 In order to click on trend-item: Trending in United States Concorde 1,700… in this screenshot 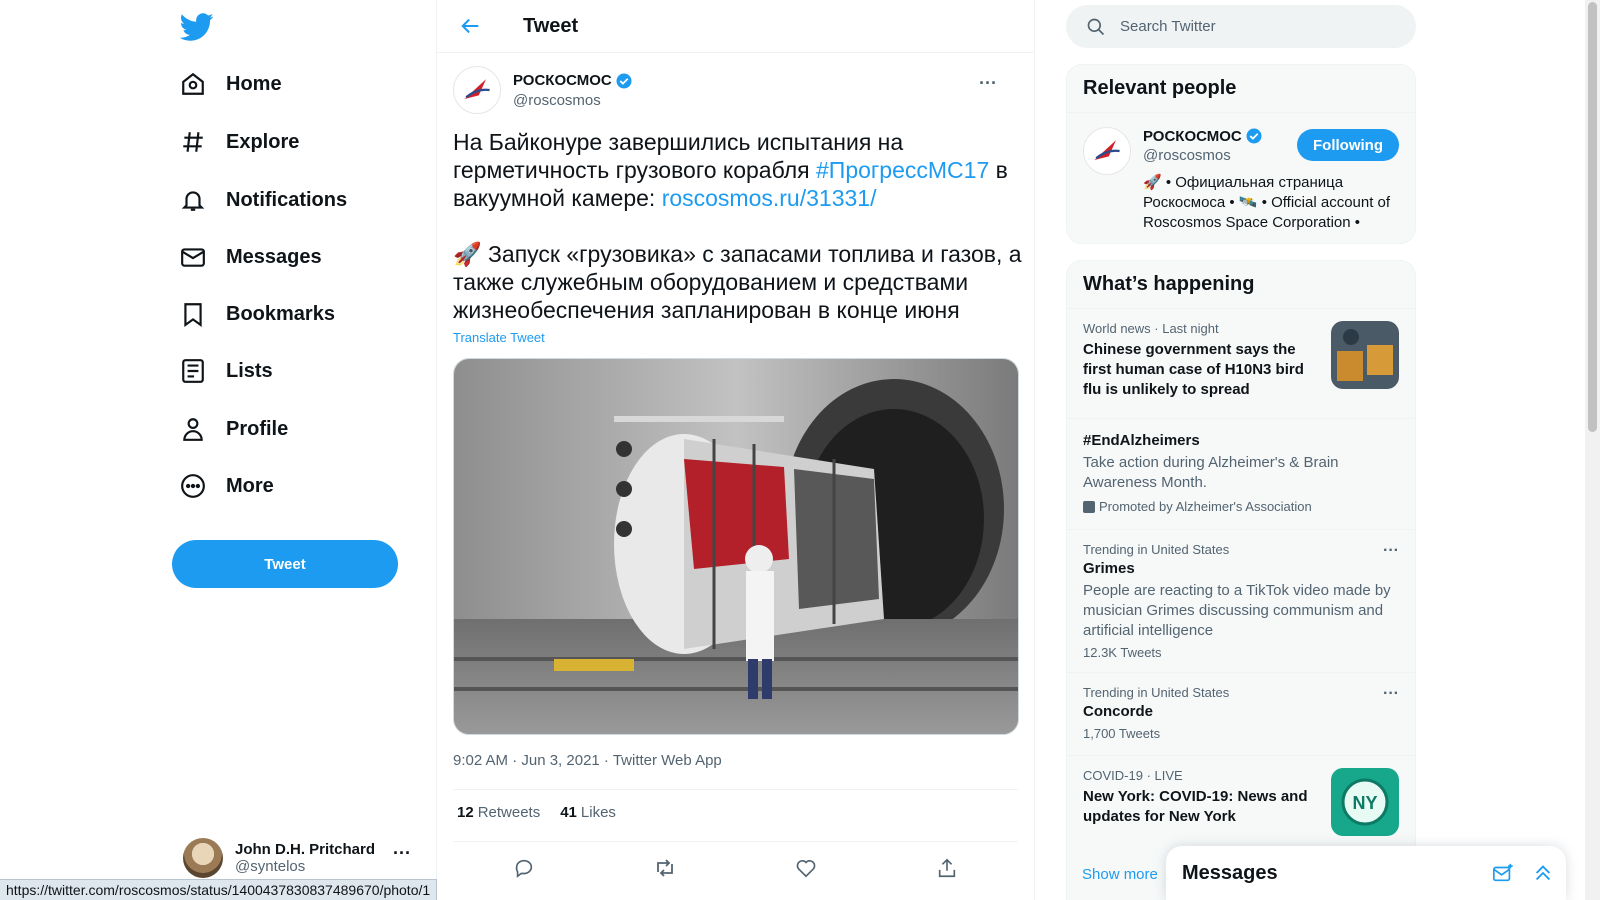, I will do `click(1241, 713)`.